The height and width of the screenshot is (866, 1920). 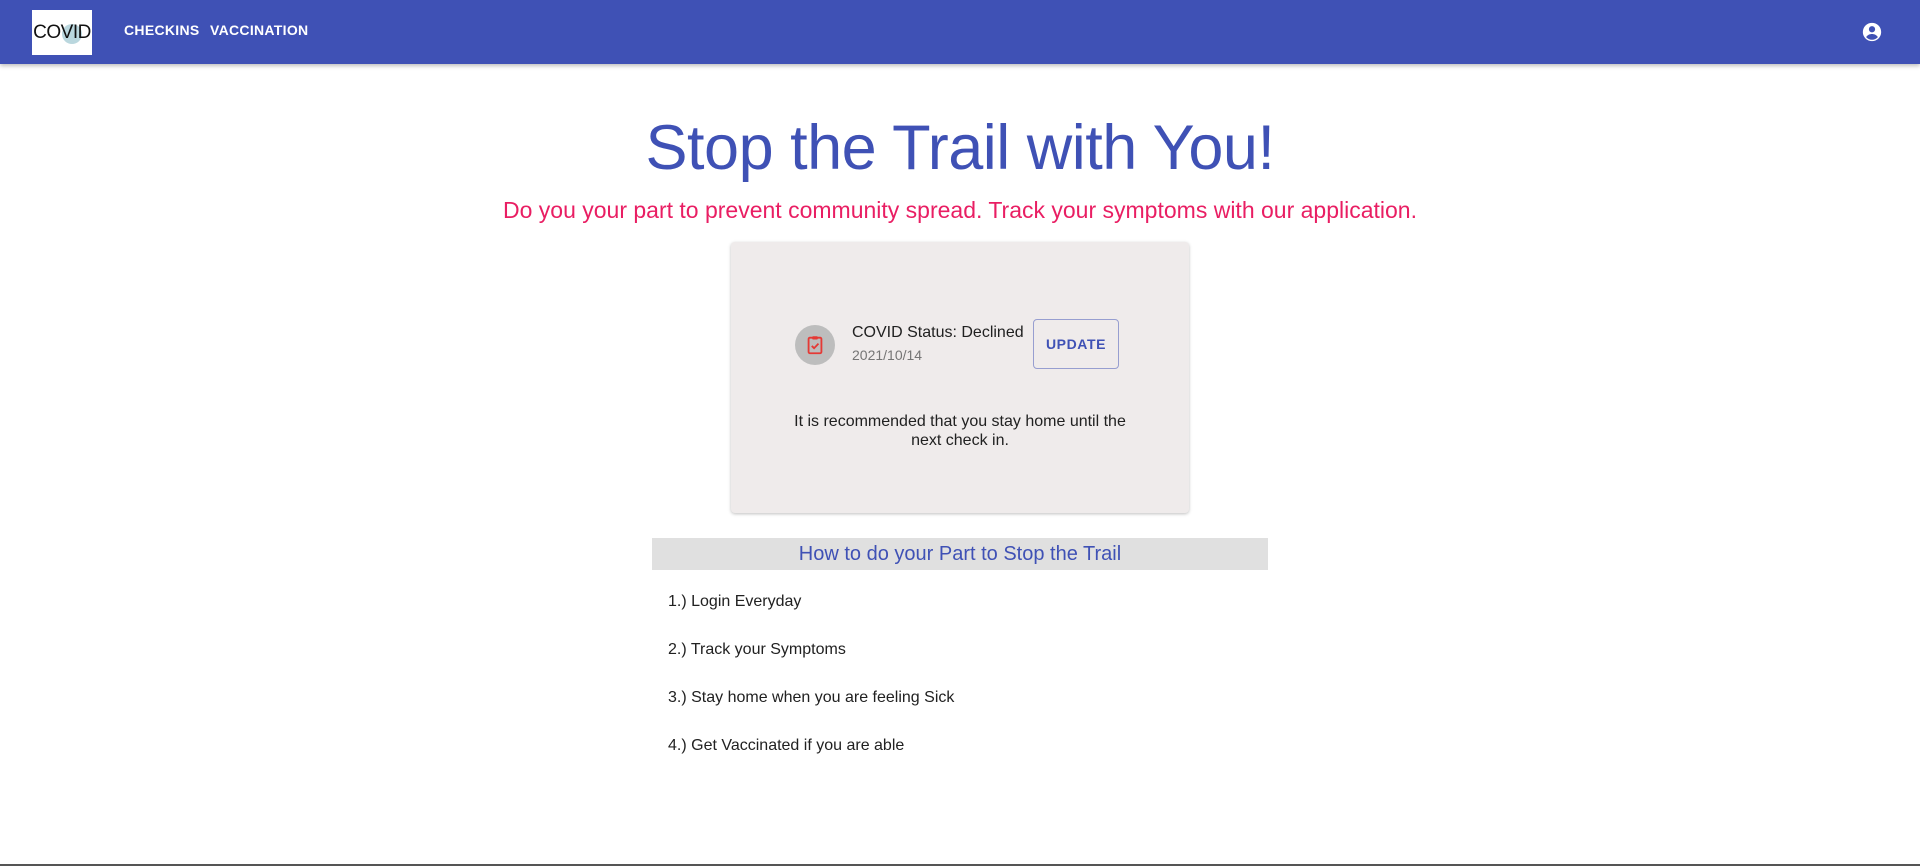 What do you see at coordinates (960, 148) in the screenshot?
I see `page-title: Stop the Trail with You!` at bounding box center [960, 148].